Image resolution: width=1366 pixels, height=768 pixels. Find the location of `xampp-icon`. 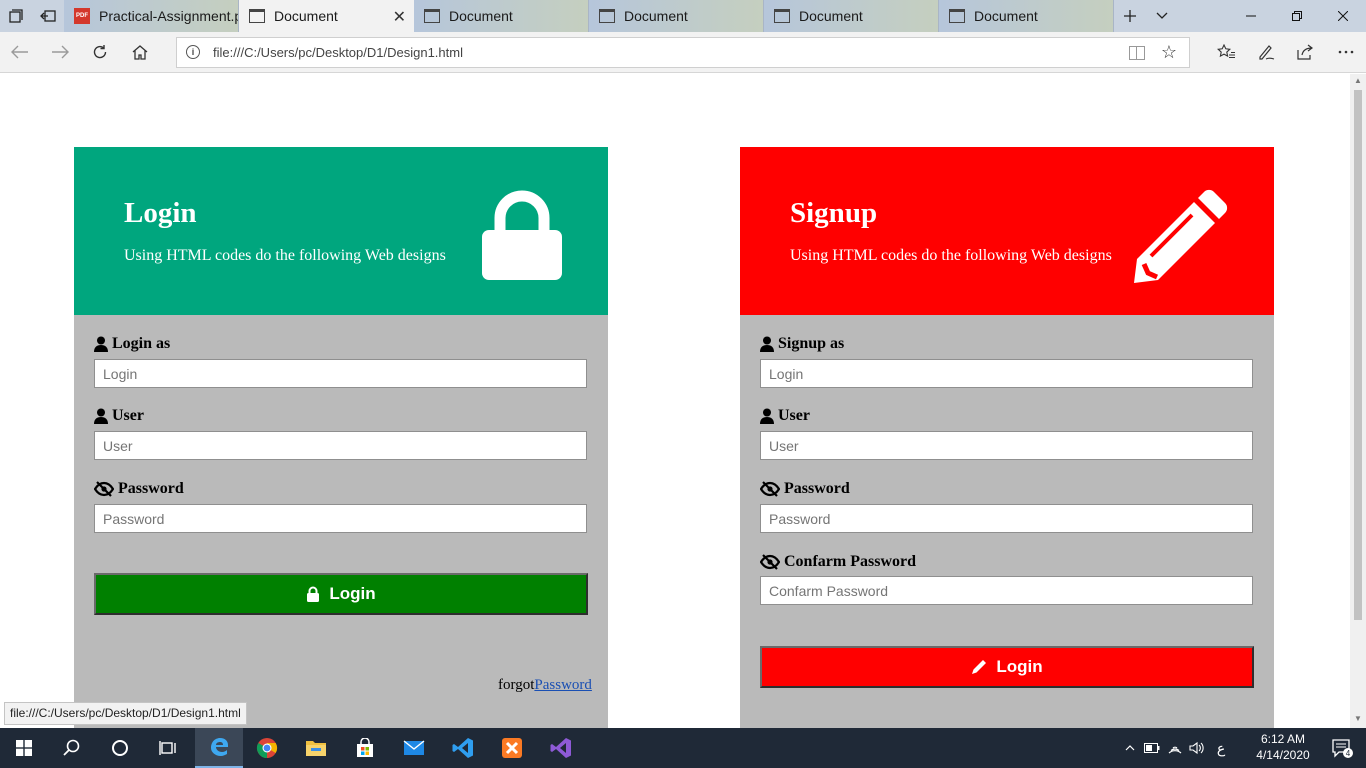

xampp-icon is located at coordinates (512, 748).